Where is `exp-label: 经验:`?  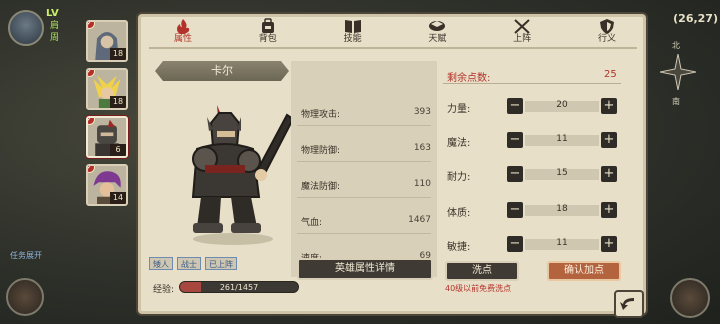
exp-label: 经验: is located at coordinates (164, 290).